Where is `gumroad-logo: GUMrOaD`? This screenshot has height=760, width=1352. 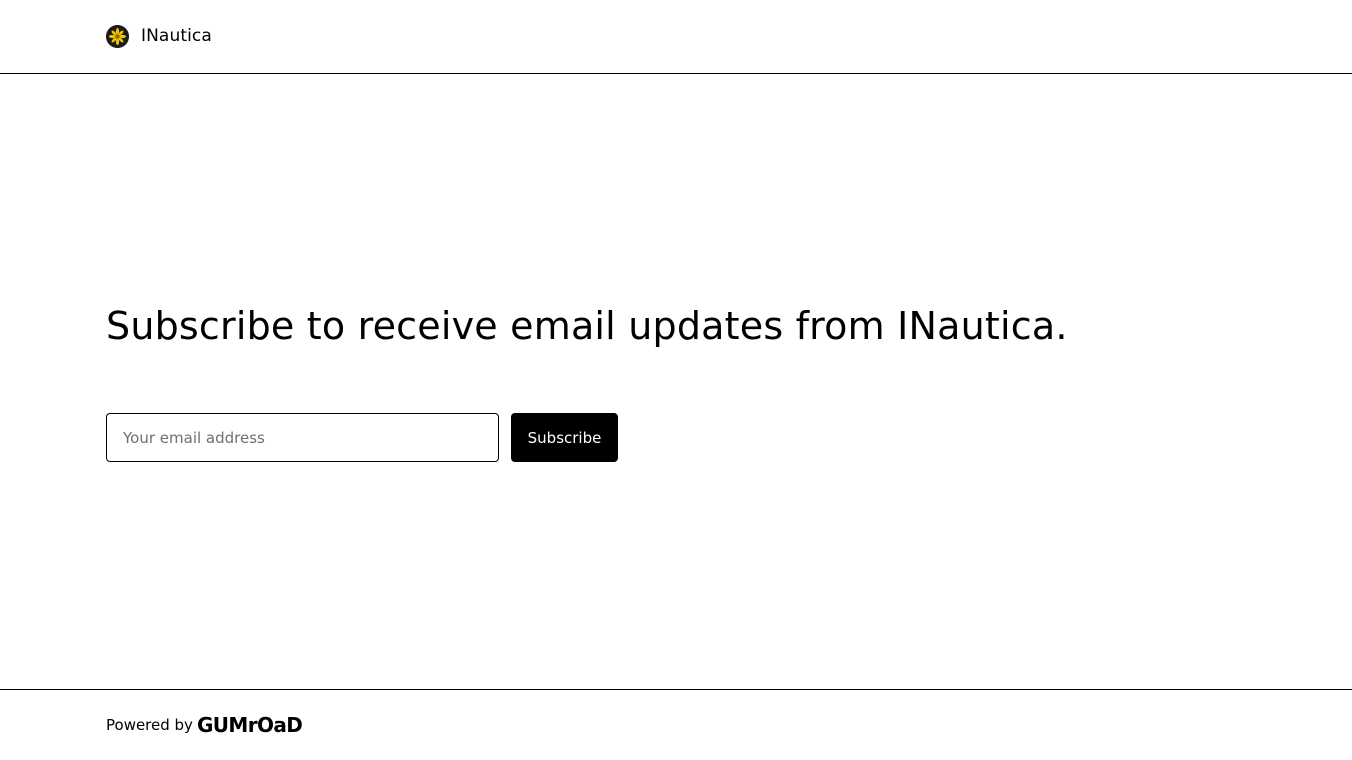
gumroad-logo: GUMrOaD is located at coordinates (249, 725).